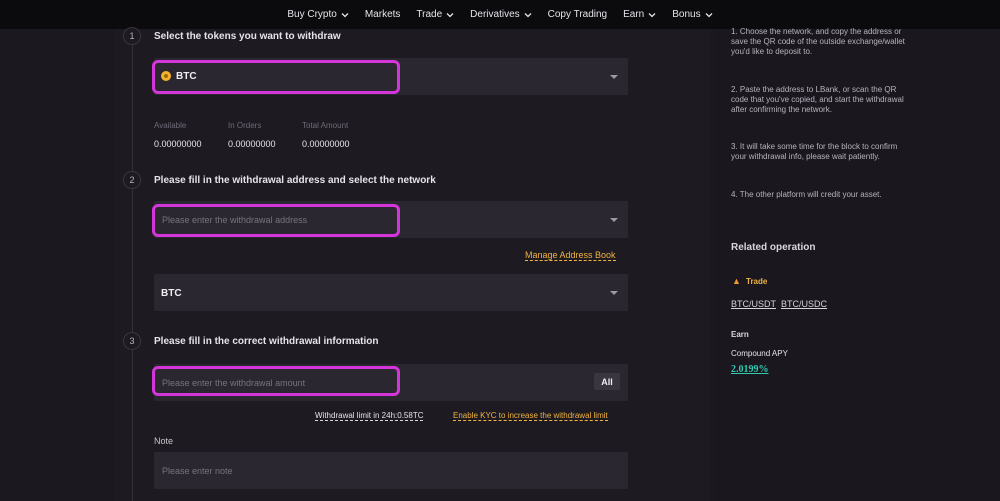 The height and width of the screenshot is (501, 1000). Describe the element at coordinates (773, 247) in the screenshot. I see `related-operation-title: Related operation` at that location.